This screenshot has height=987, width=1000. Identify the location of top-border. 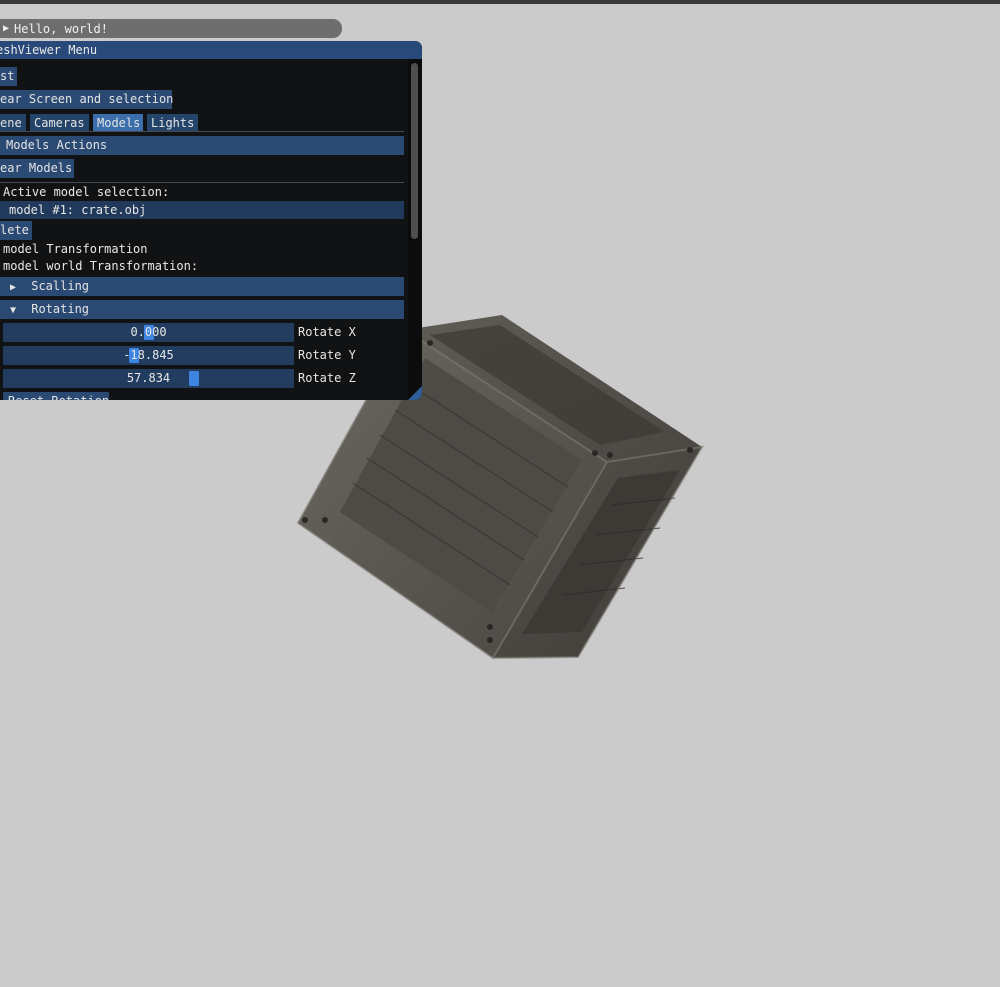
(500, 2).